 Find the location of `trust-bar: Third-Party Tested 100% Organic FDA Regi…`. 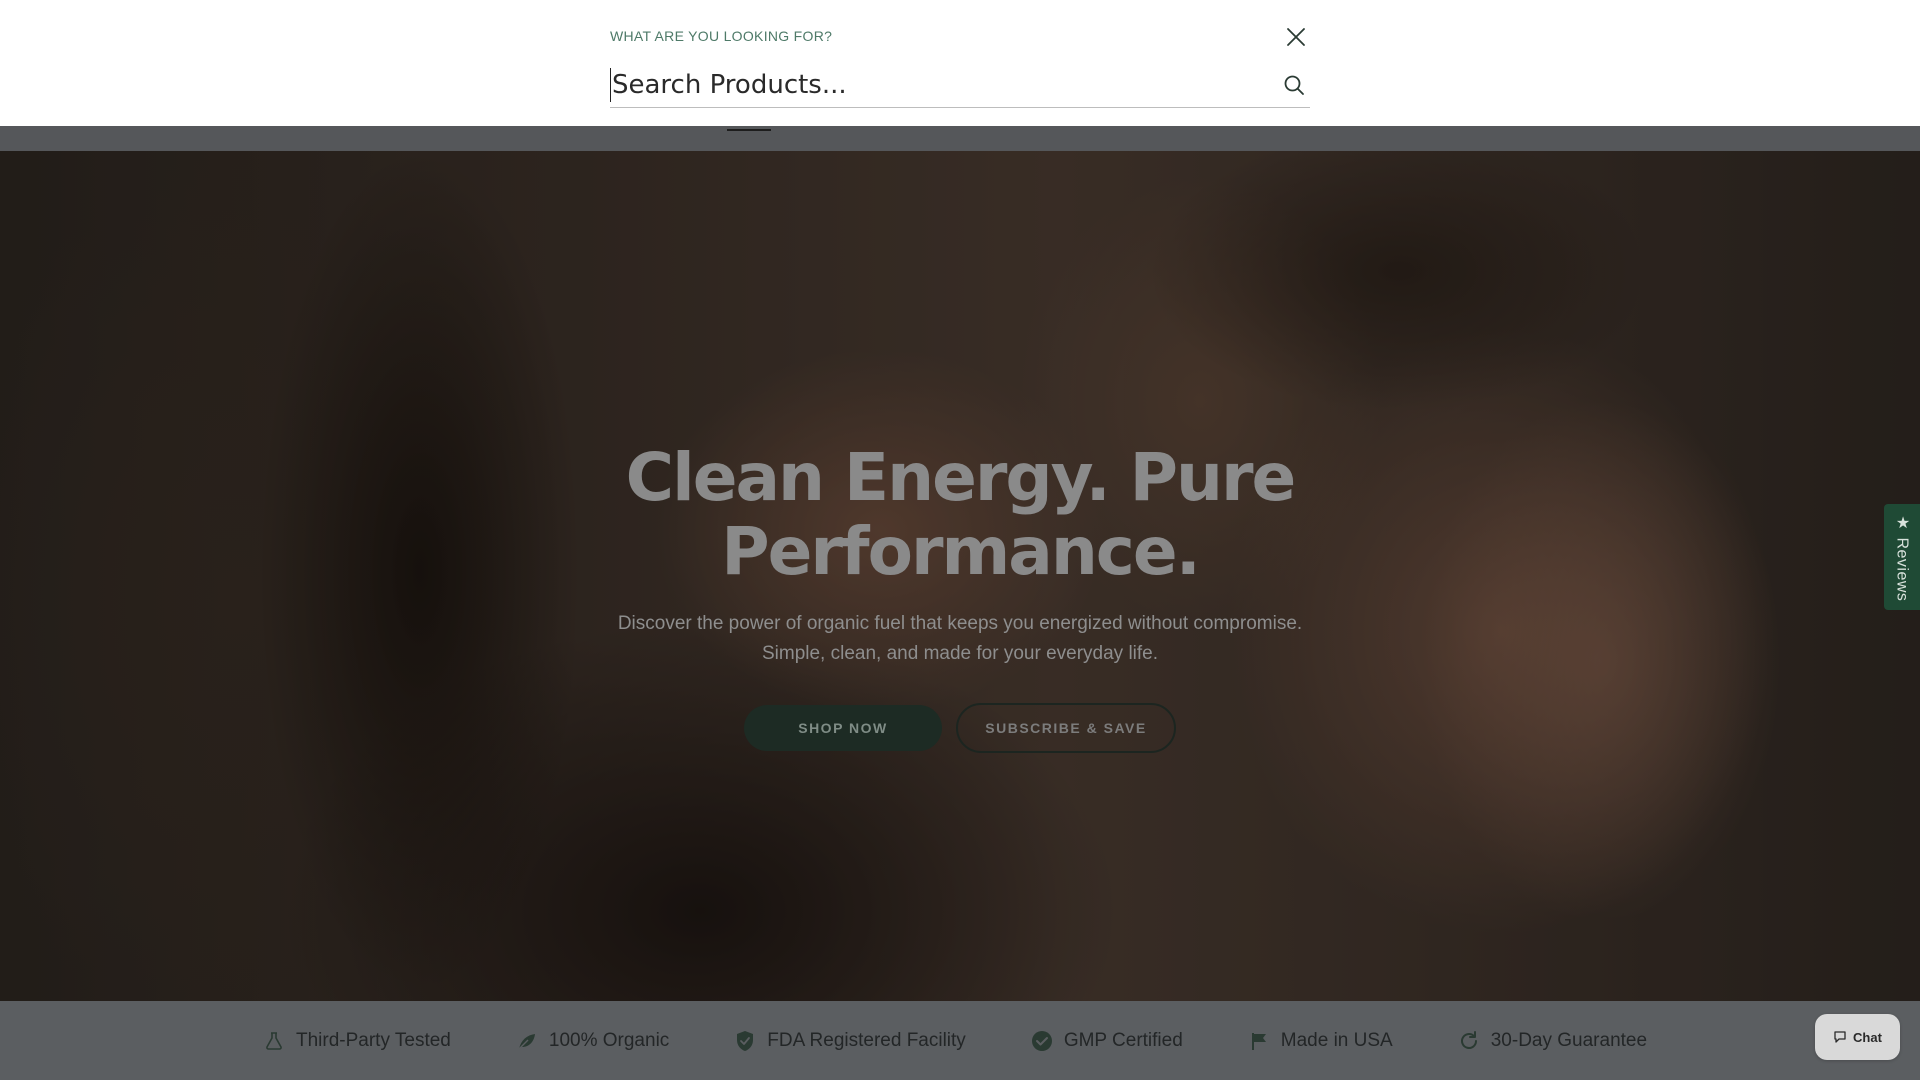

trust-bar: Third-Party Tested 100% Organic FDA Regi… is located at coordinates (960, 1040).